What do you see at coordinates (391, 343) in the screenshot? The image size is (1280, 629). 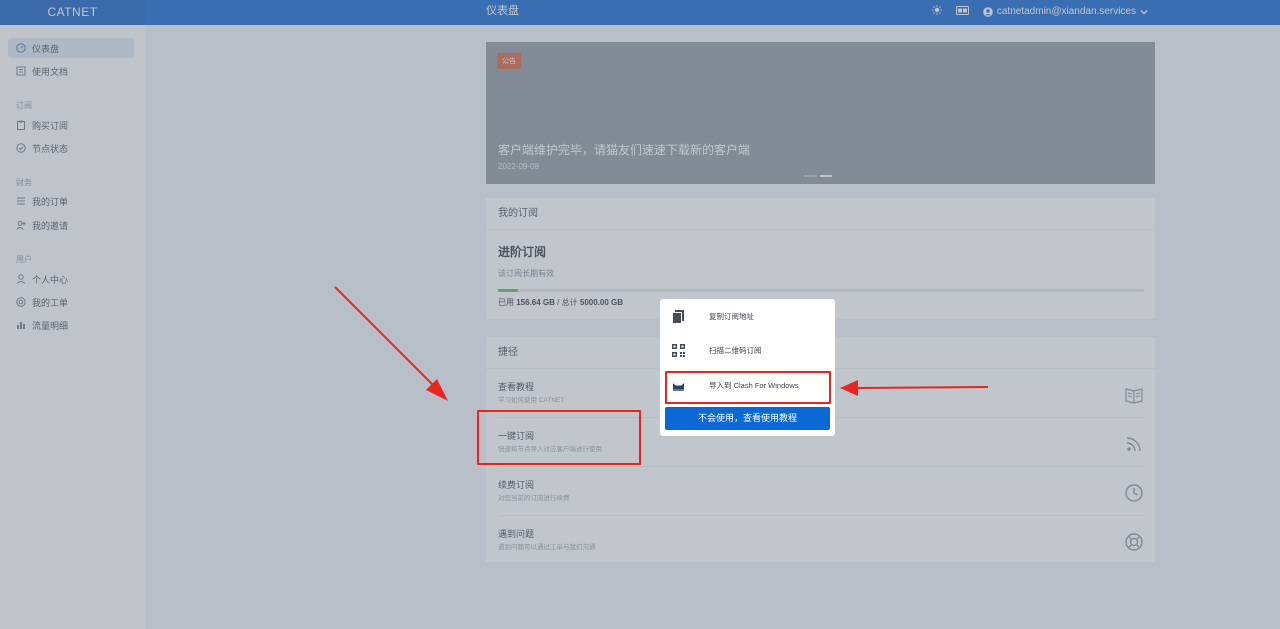 I see `annotation-arrow-left` at bounding box center [391, 343].